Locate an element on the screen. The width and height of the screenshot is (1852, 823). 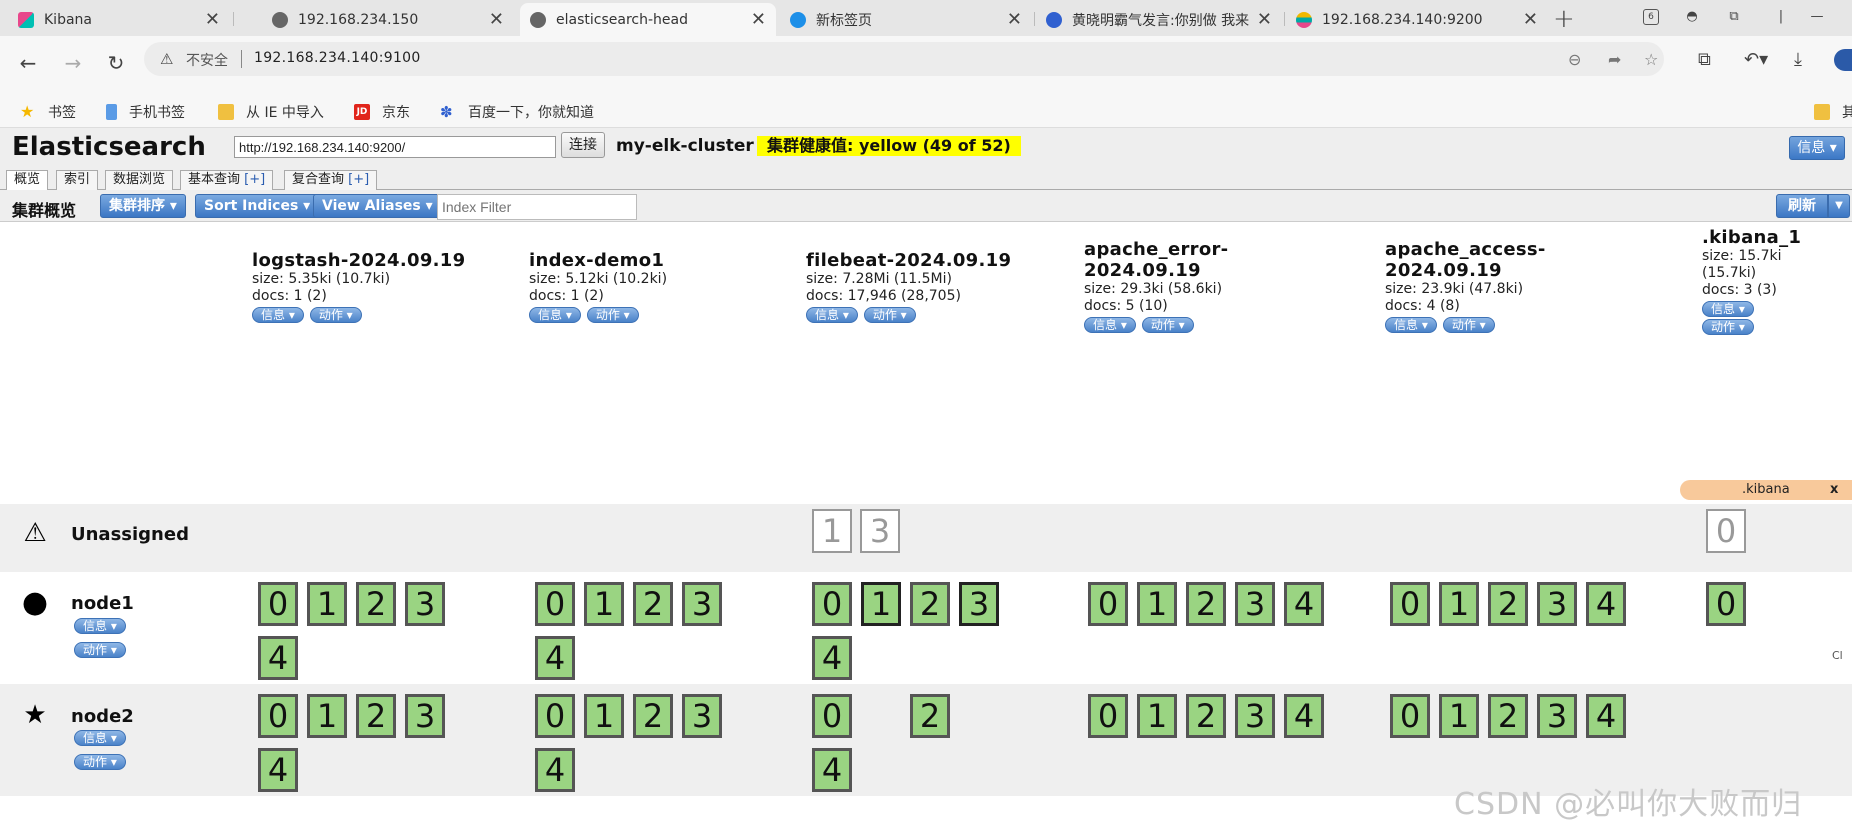
browser-tab-kibana: Kibana ✕ is located at coordinates (119, 19).